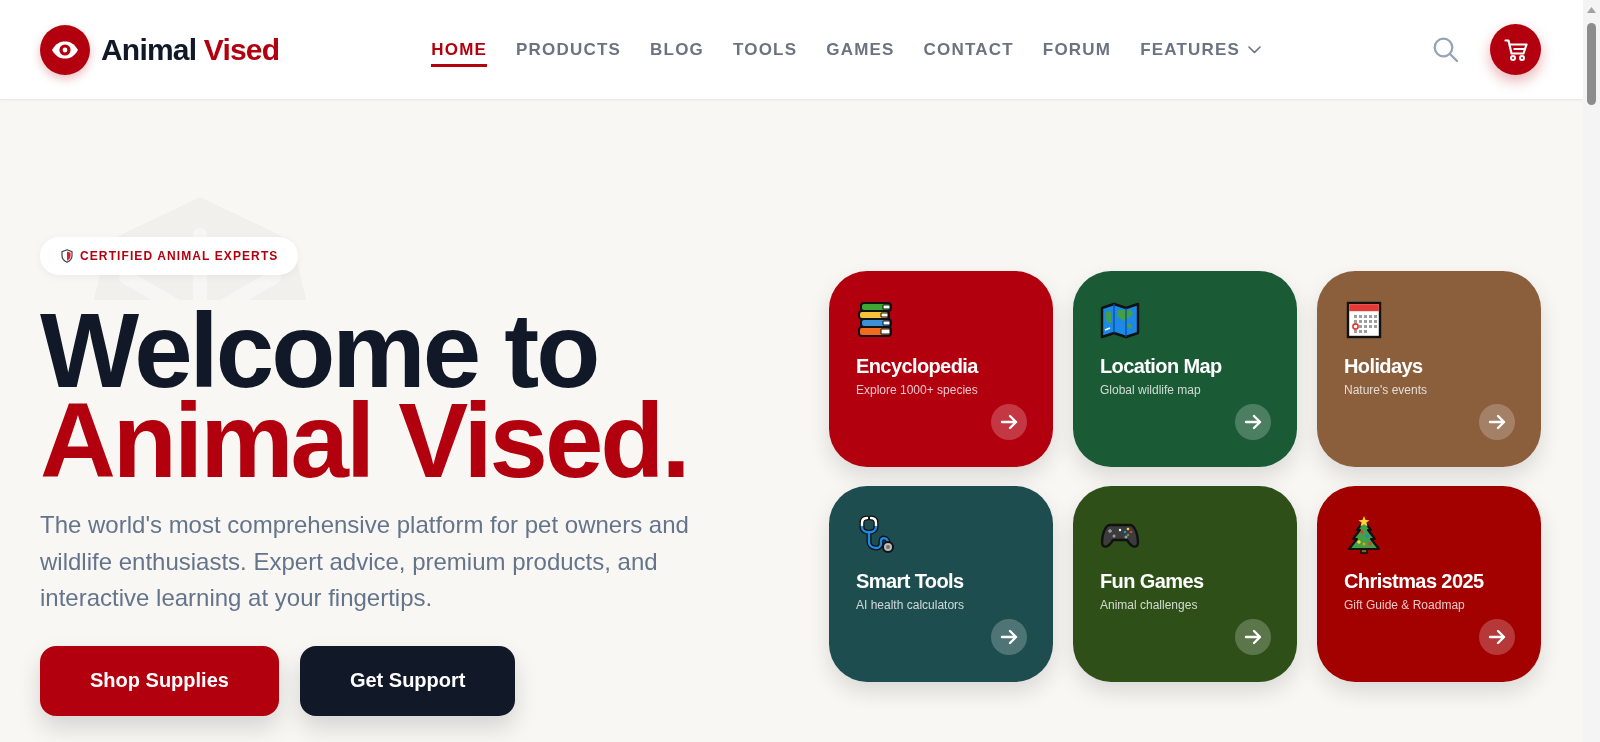 The width and height of the screenshot is (1600, 742). Describe the element at coordinates (1591, 64) in the screenshot. I see `scrollbar-thumb` at that location.